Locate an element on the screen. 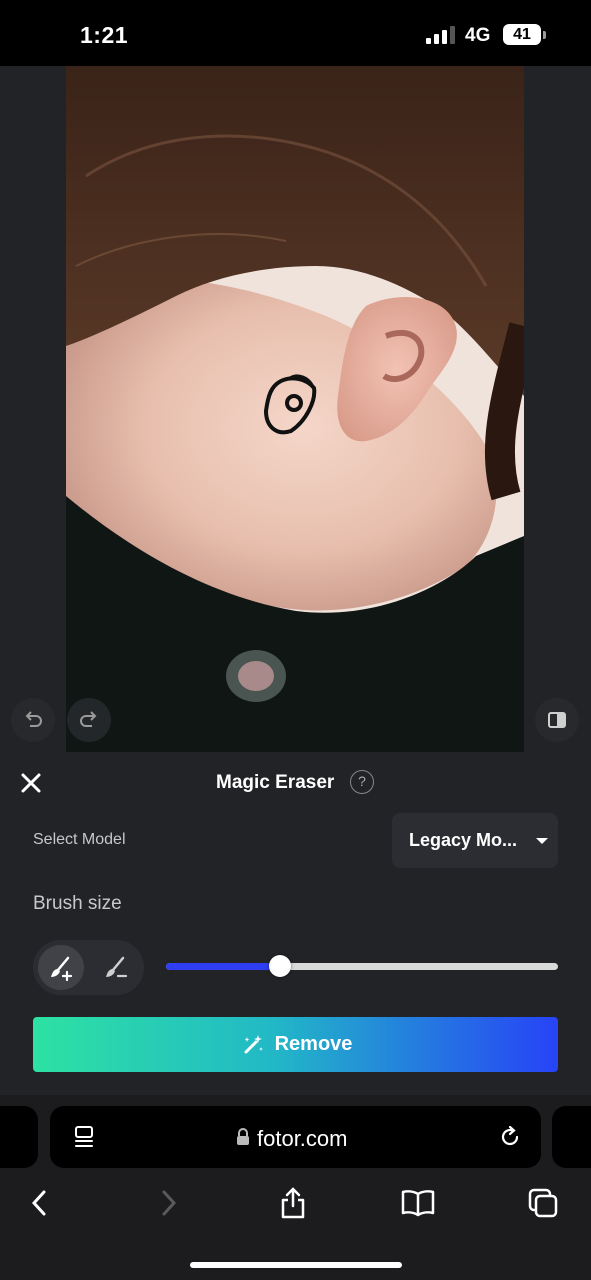 This screenshot has height=1280, width=591. browser-toolbar: fotor.com is located at coordinates (295, 1187).